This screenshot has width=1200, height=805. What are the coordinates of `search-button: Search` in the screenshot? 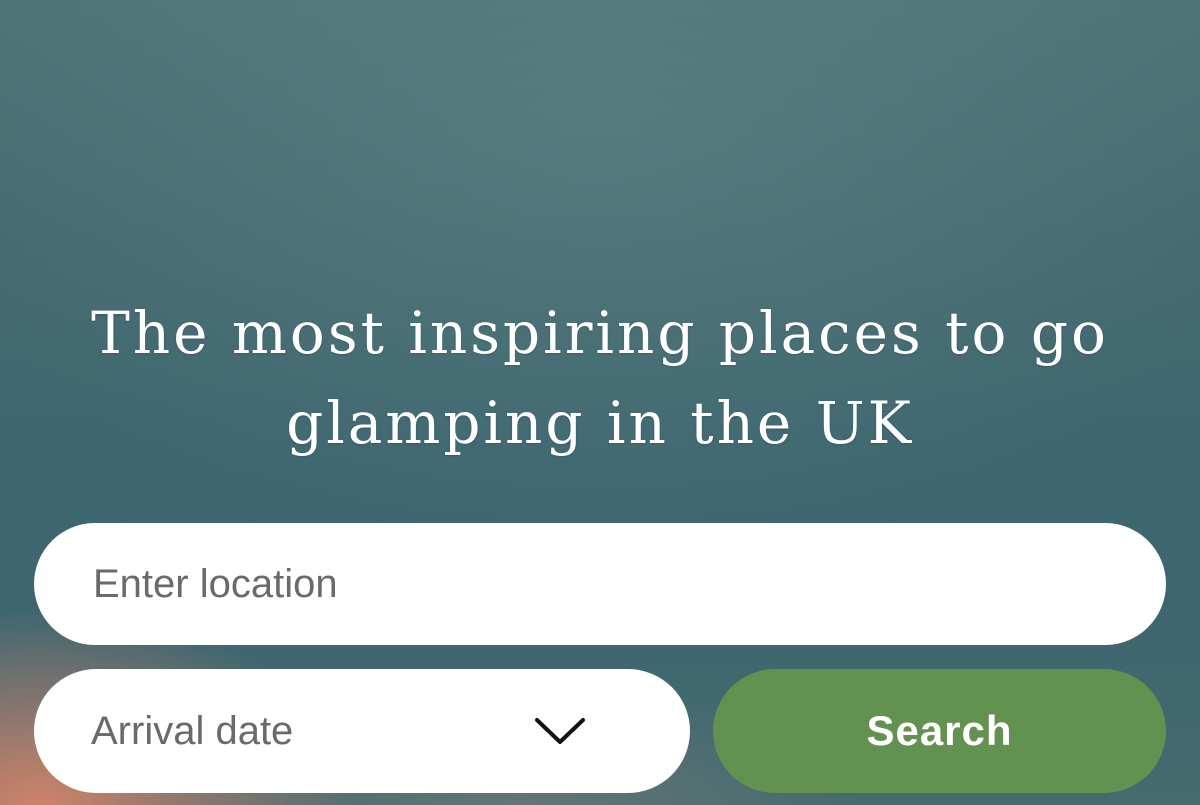 It's located at (939, 731).